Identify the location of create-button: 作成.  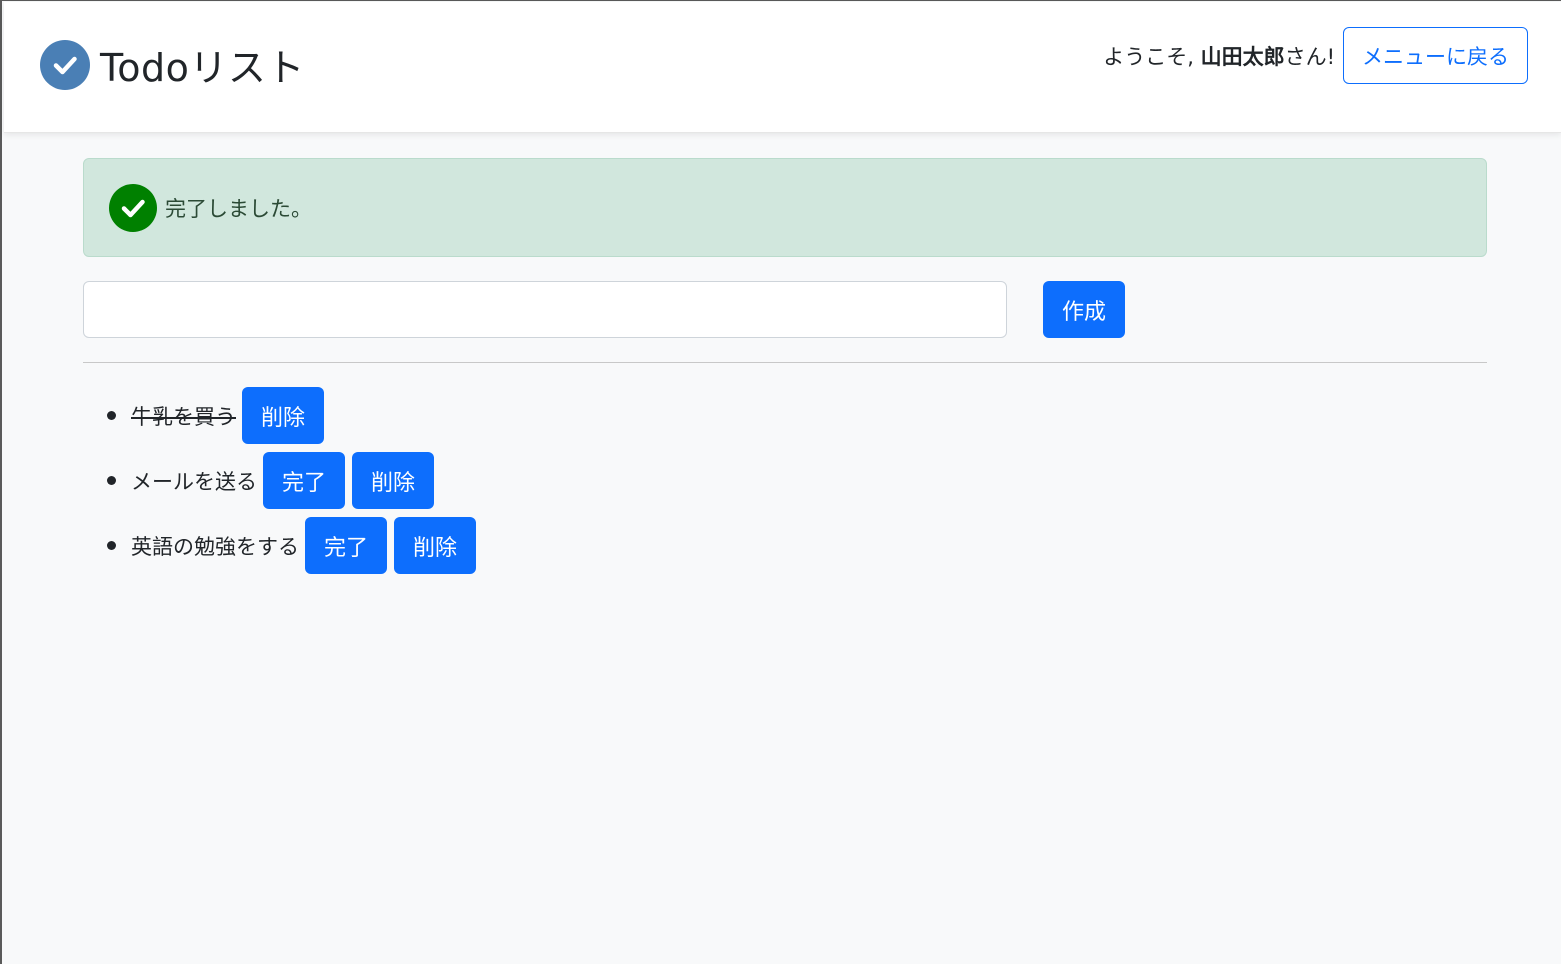
(1084, 309).